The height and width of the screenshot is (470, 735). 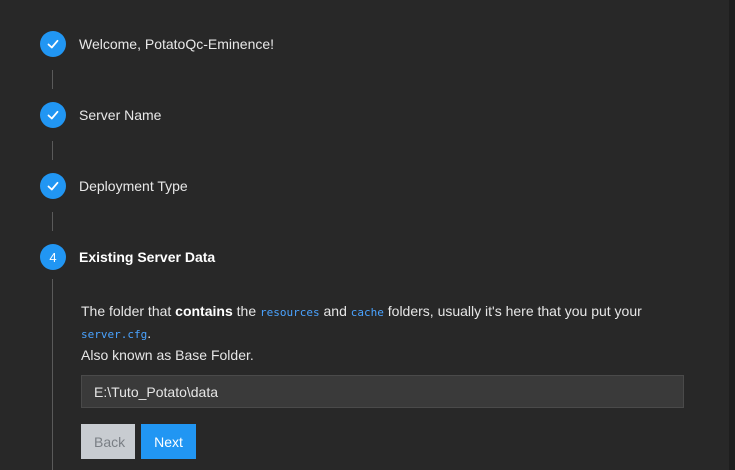 I want to click on step-label: Server Name, so click(x=120, y=115).